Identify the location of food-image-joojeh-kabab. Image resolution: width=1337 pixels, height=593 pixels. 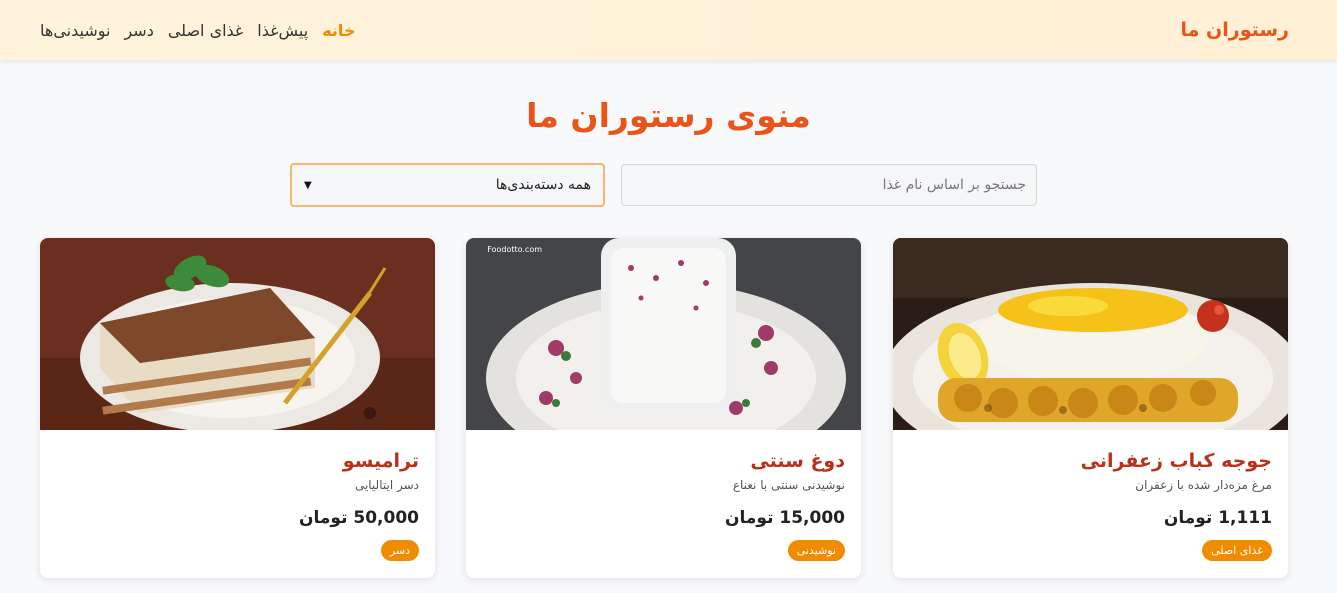
(1090, 334).